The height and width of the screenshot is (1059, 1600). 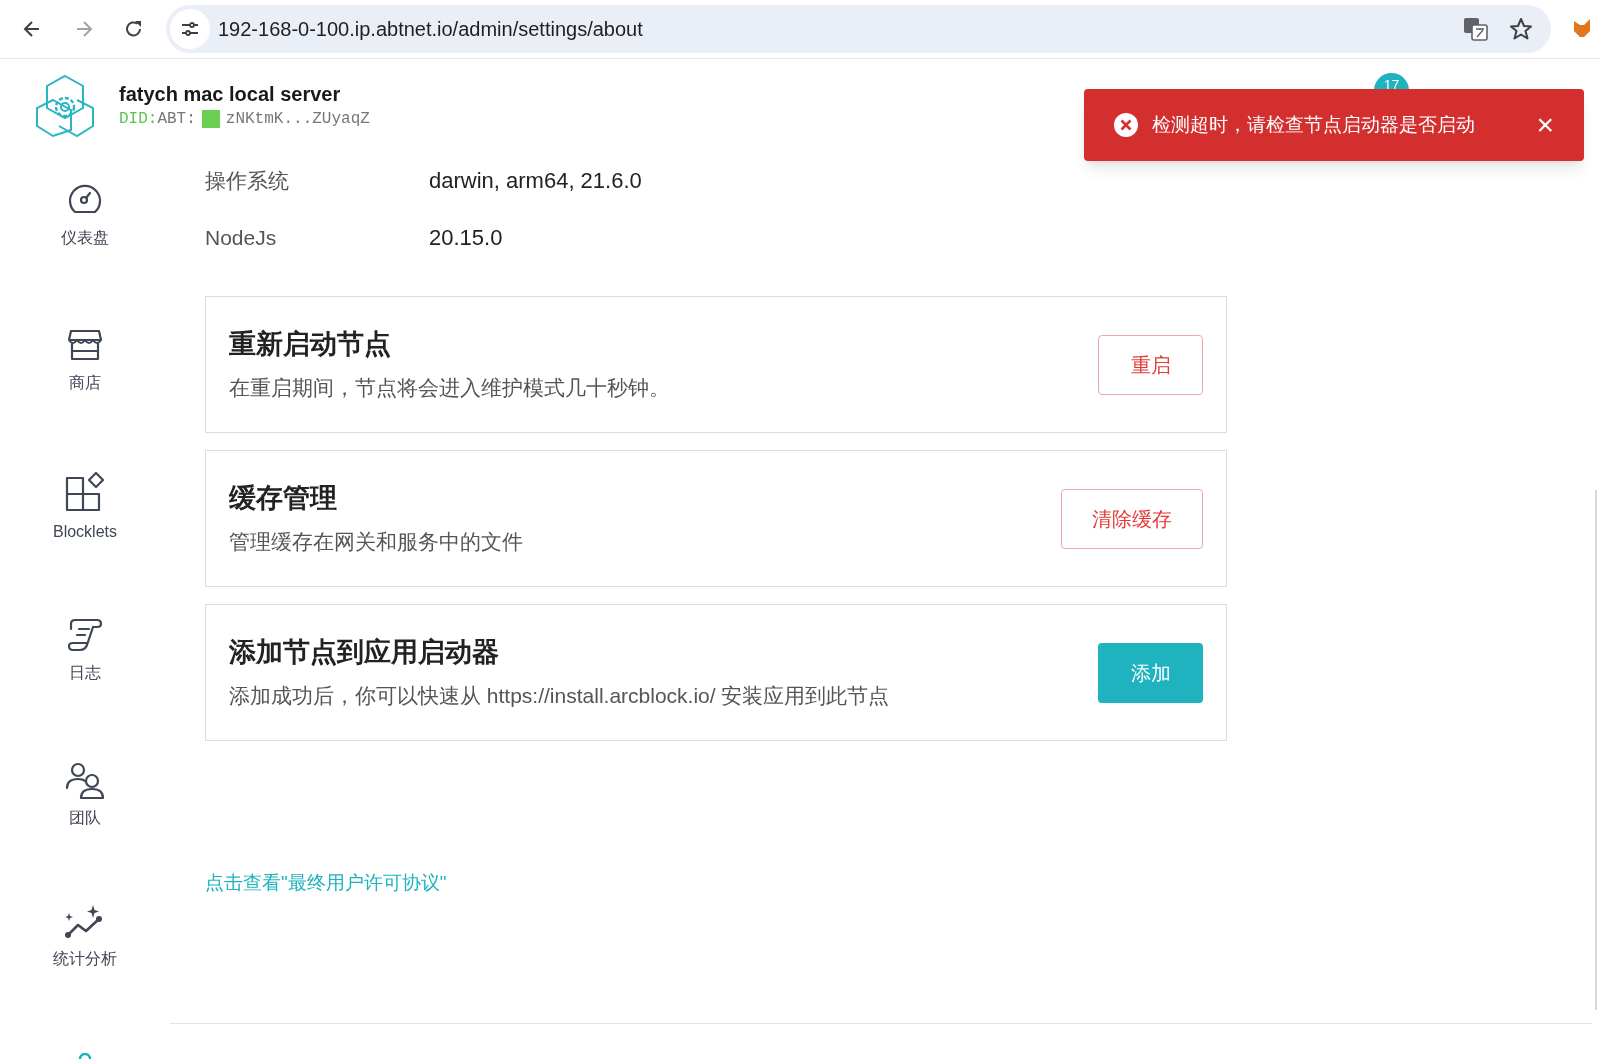 I want to click on error-message: 检测超时，请检查节点启动器是否启动, so click(x=1314, y=124).